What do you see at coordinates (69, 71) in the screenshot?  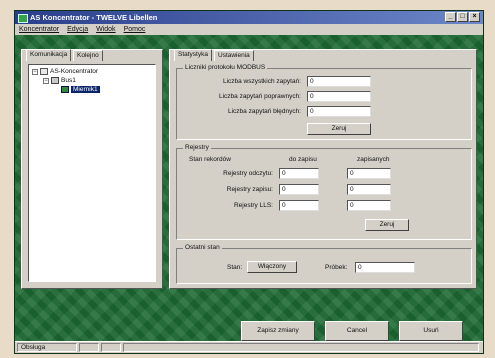 I see `tree-node-root: AS-Koncentrator` at bounding box center [69, 71].